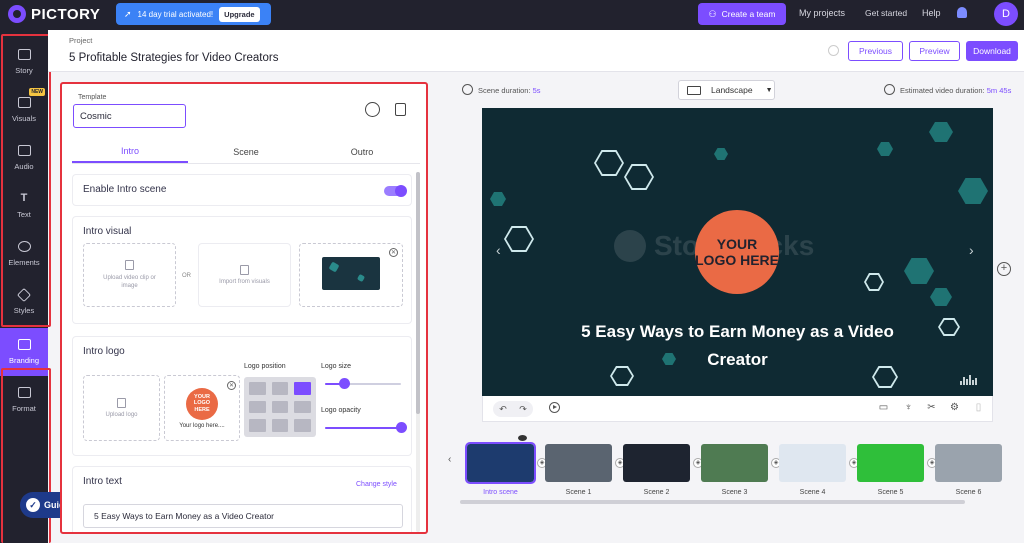  I want to click on logo-opacity-label: Logo opacity, so click(341, 410).